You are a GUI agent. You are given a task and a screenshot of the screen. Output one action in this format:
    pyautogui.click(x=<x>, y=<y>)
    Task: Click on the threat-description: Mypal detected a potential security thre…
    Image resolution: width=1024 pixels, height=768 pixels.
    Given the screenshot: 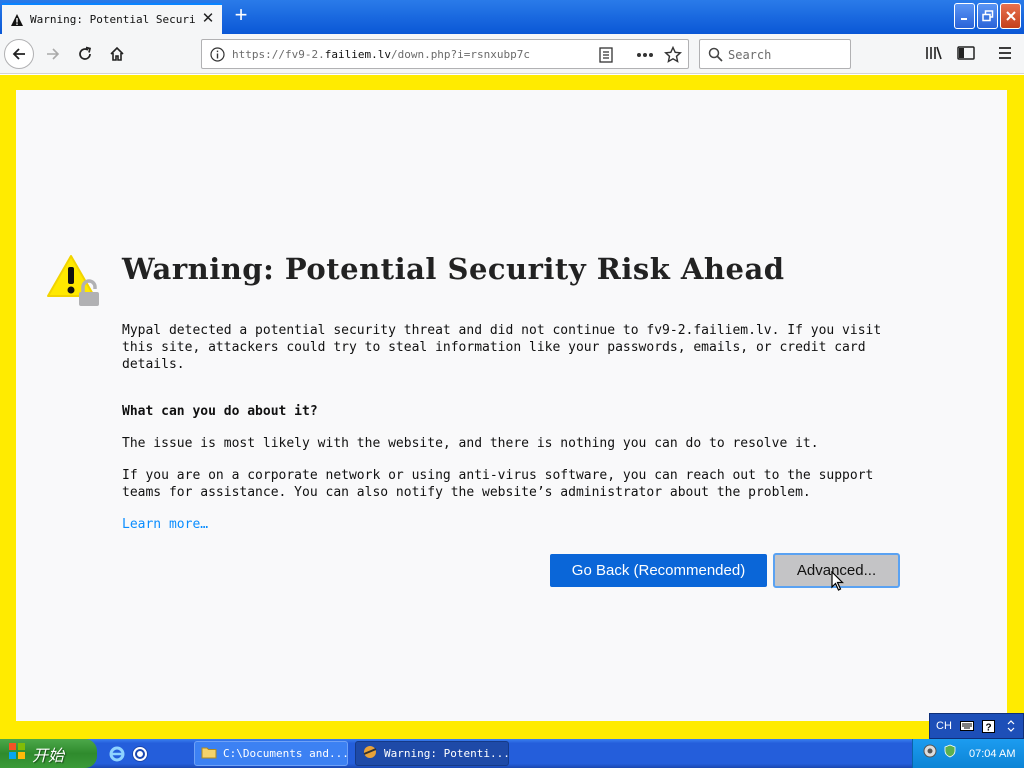 What is the action you would take?
    pyautogui.click(x=502, y=347)
    